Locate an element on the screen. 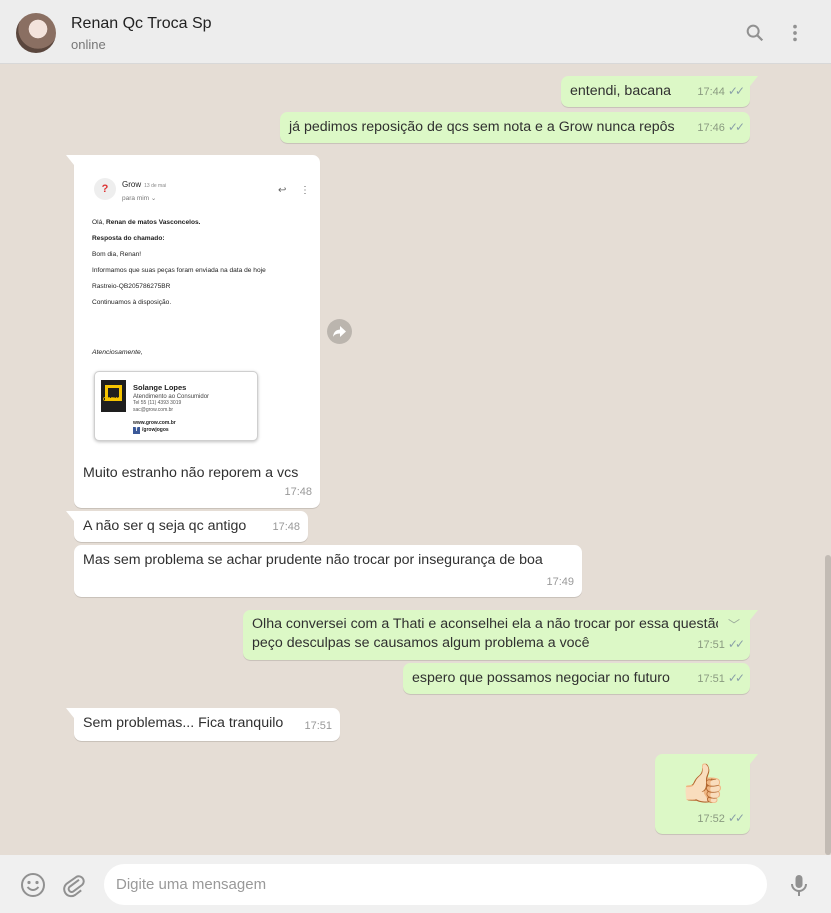 The width and height of the screenshot is (831, 913). message-text: espero que possamos negociar no futuro is located at coordinates (541, 678).